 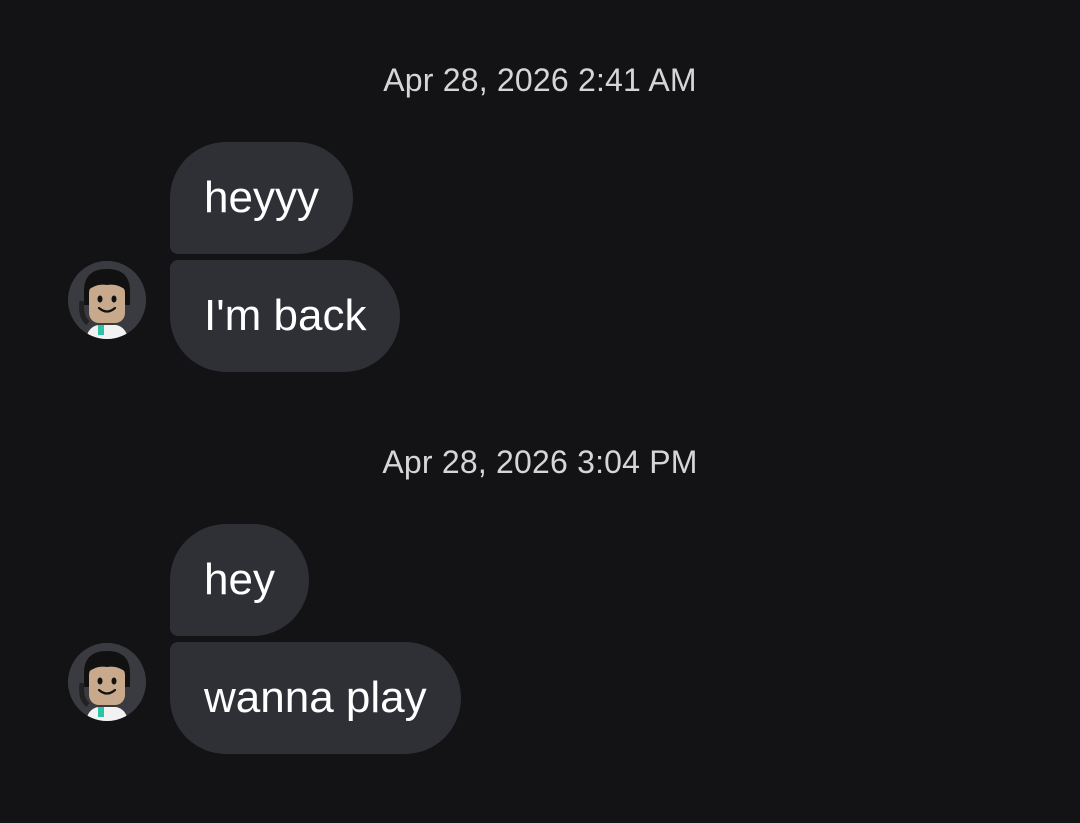 What do you see at coordinates (315, 698) in the screenshot?
I see `message-bubble: wanna play` at bounding box center [315, 698].